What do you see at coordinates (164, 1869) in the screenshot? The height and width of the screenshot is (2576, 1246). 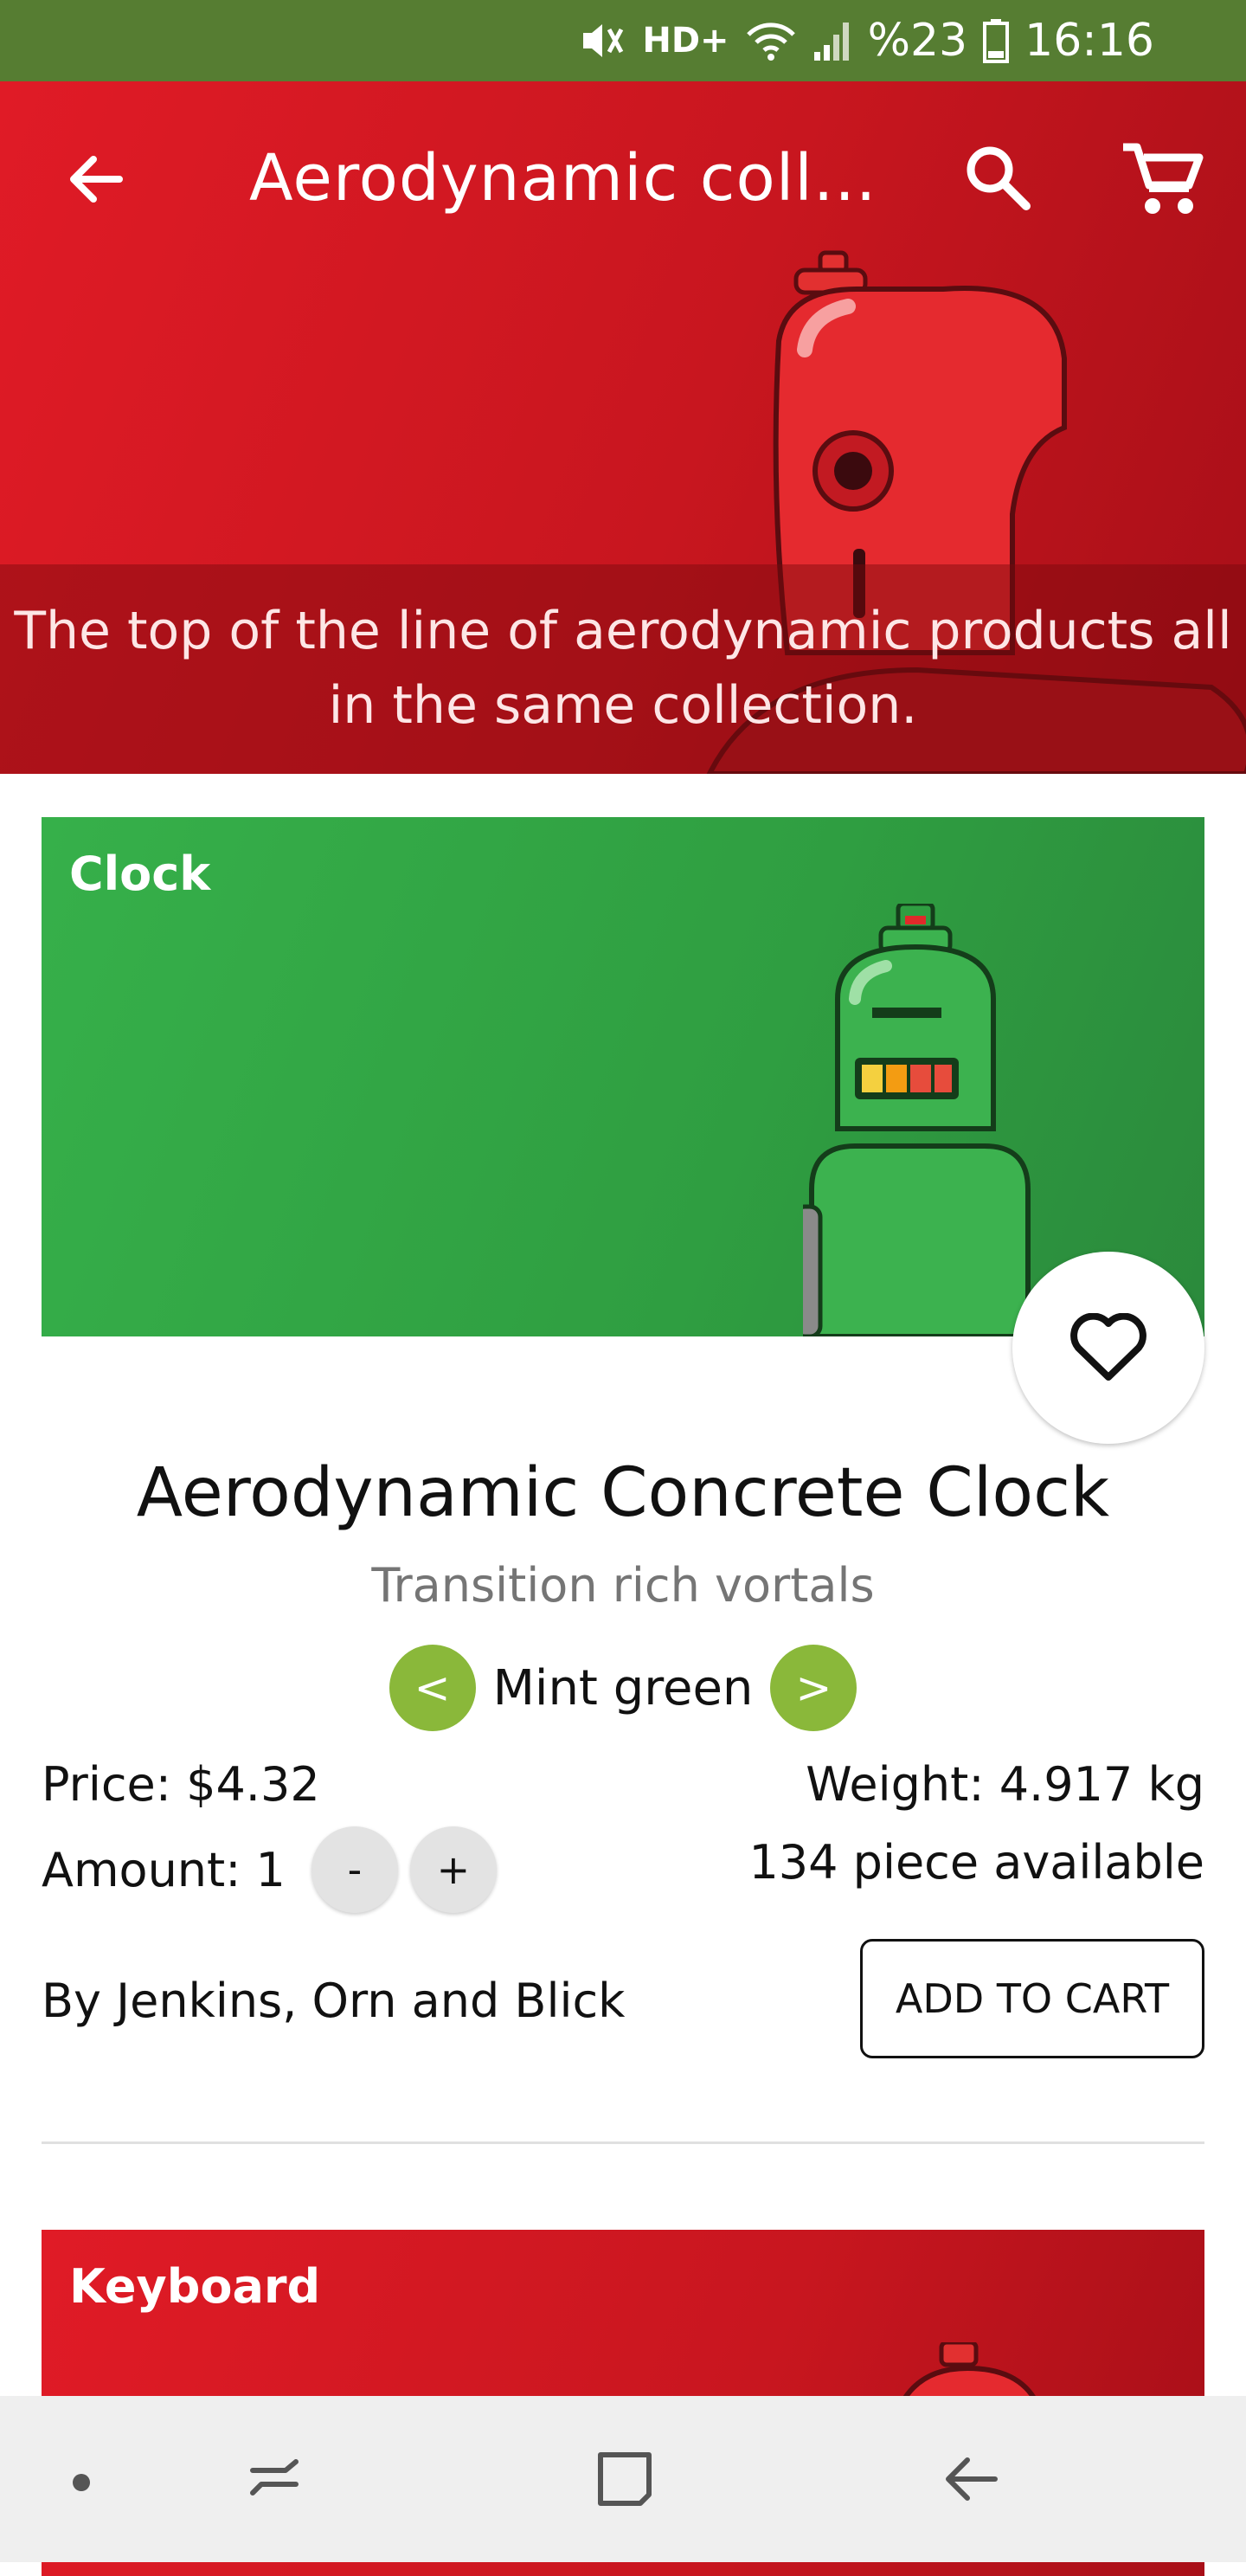 I see `amount-label: Amount: 1` at bounding box center [164, 1869].